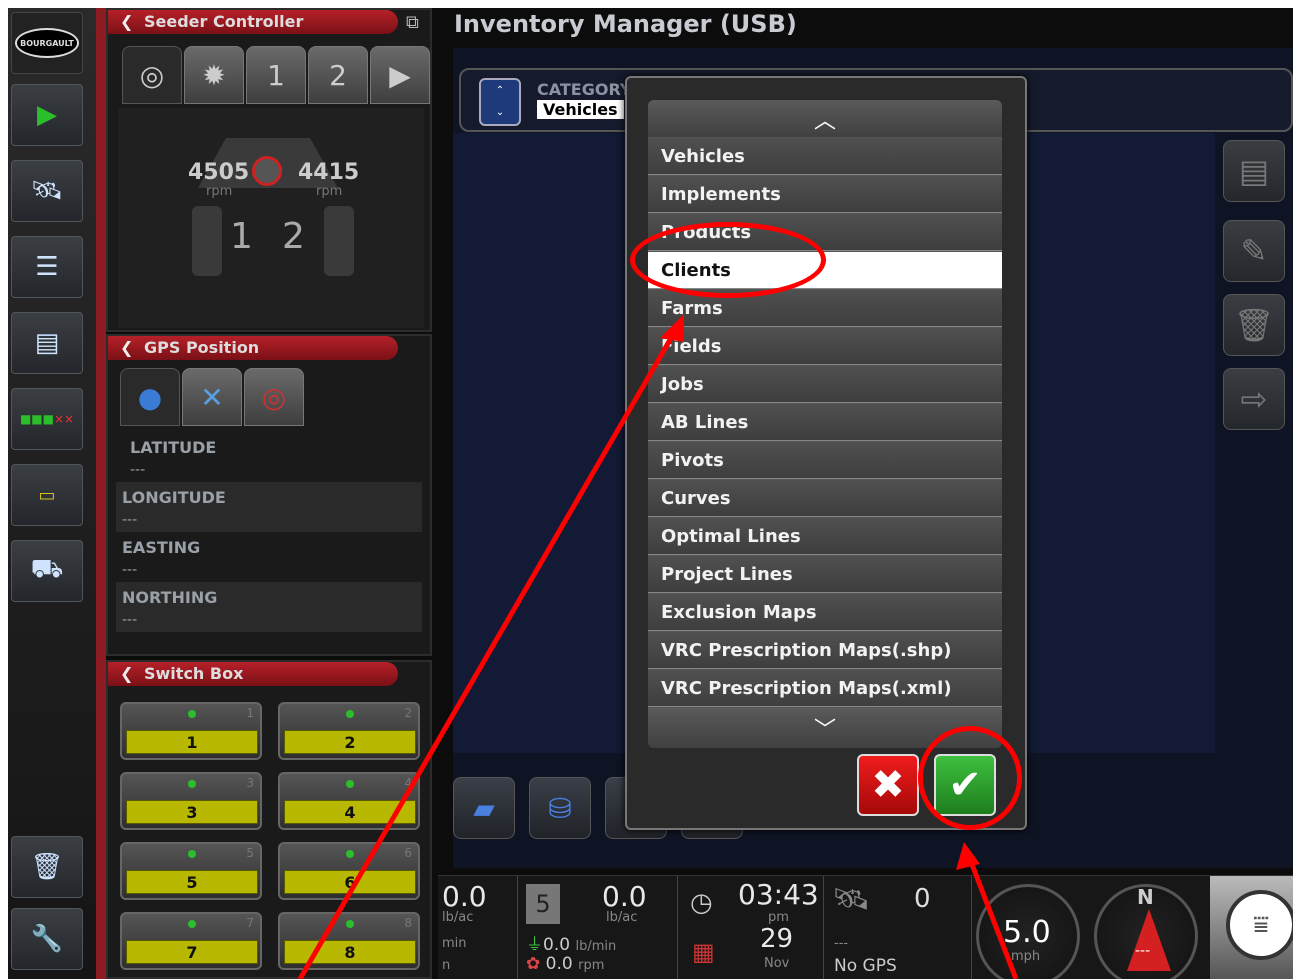 The image size is (1293, 979). I want to click on annotation-arrowhead-confirm, so click(968, 856).